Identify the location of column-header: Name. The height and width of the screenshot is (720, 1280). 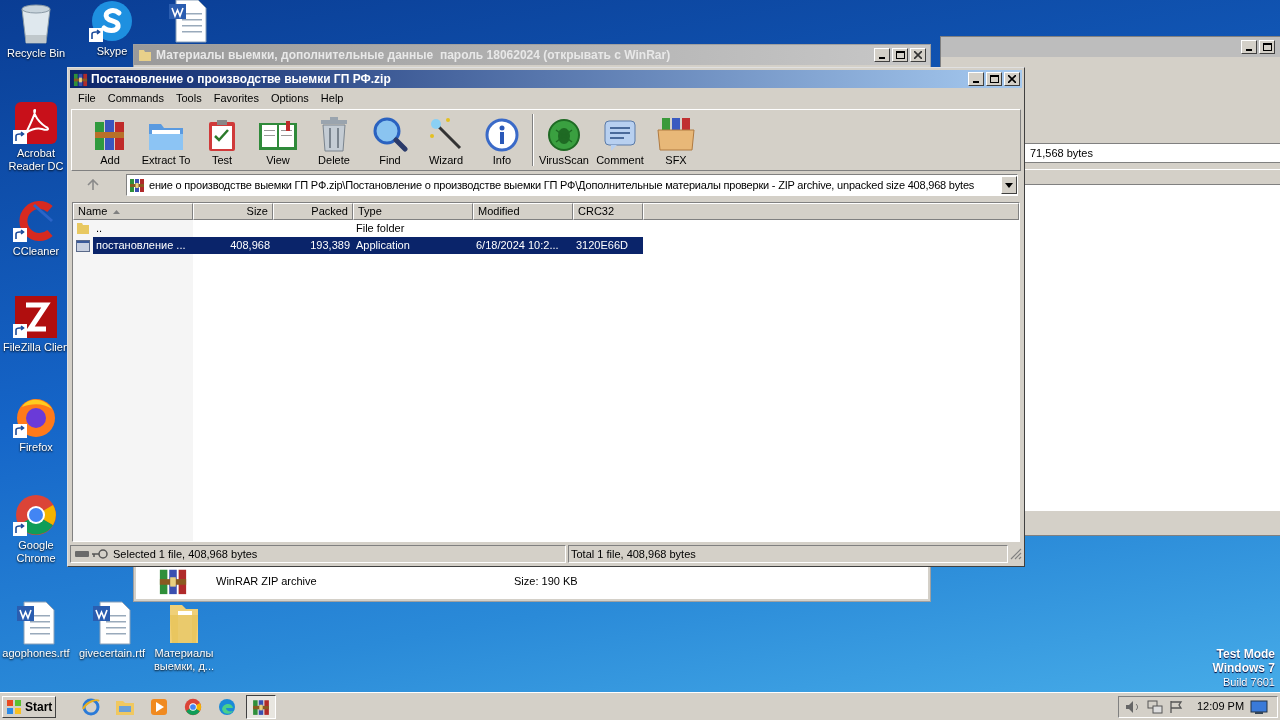
(133, 211).